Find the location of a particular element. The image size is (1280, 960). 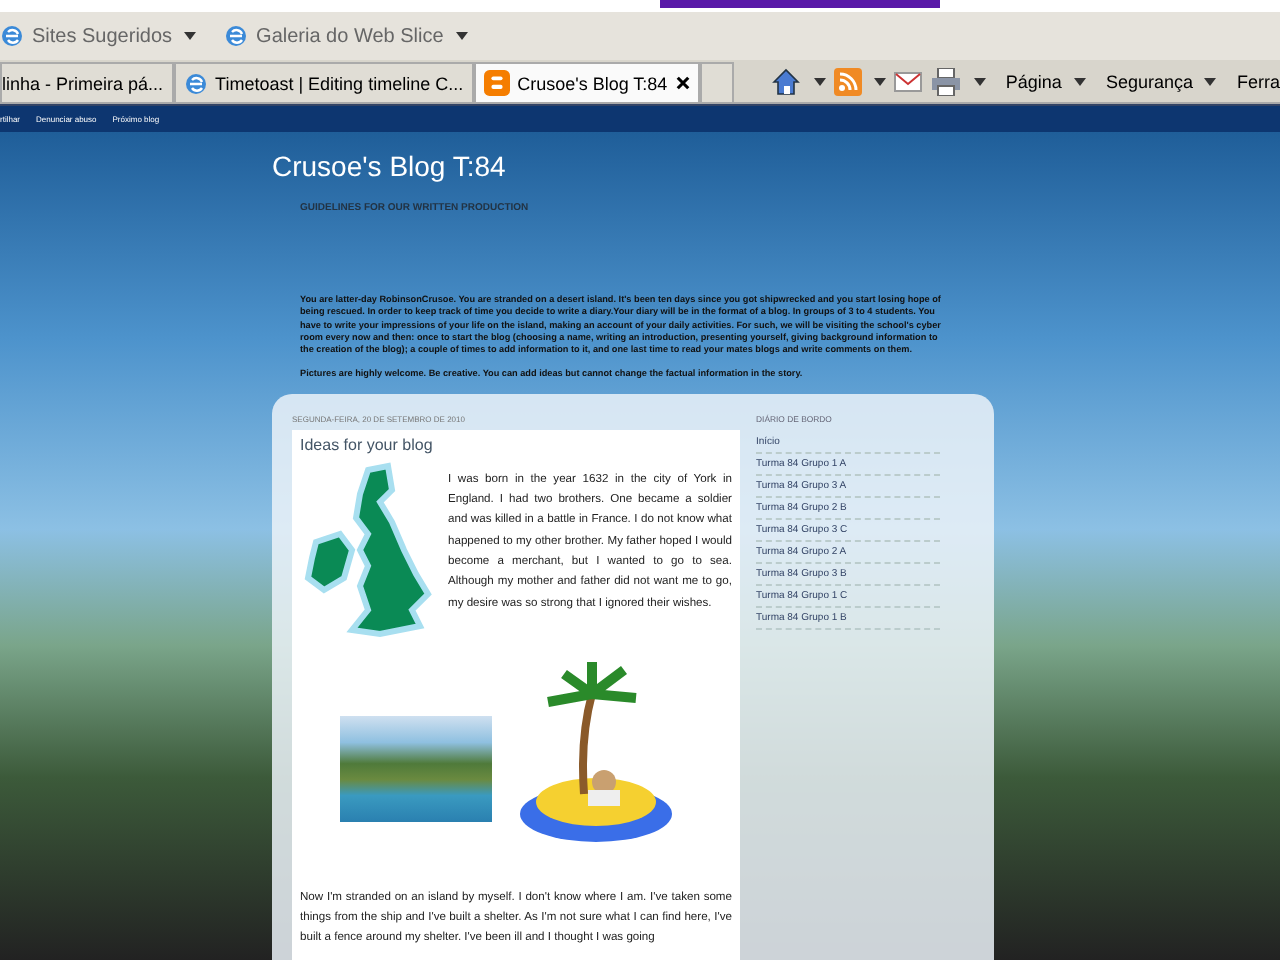

post-title: Ideas for your blog is located at coordinates (516, 444).